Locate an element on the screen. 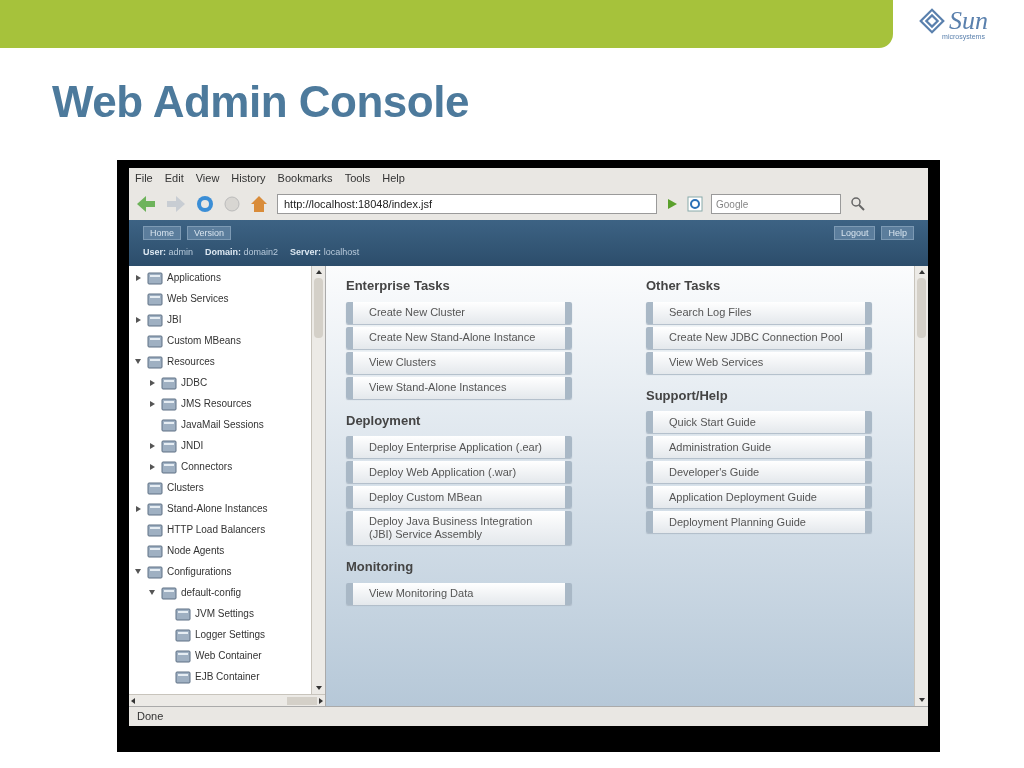 The image size is (1024, 768). tree-item-label: Applications is located at coordinates (194, 277).